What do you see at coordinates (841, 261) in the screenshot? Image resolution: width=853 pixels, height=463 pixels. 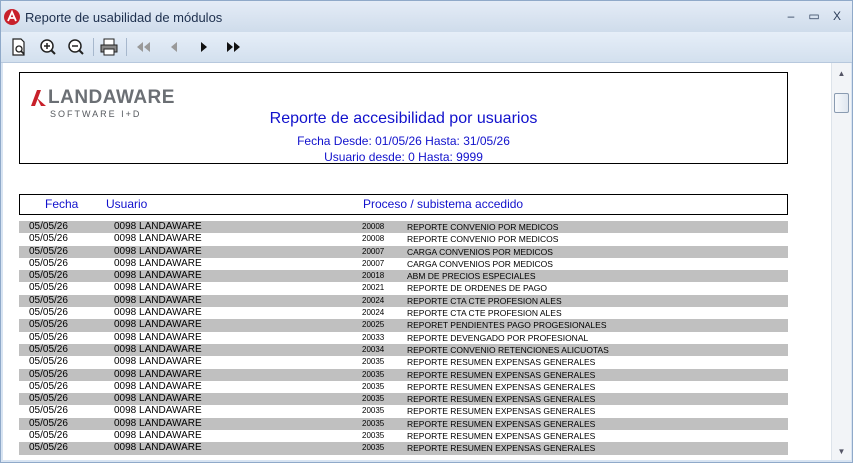 I see `vertical-scrollbar: ▲ ▼` at bounding box center [841, 261].